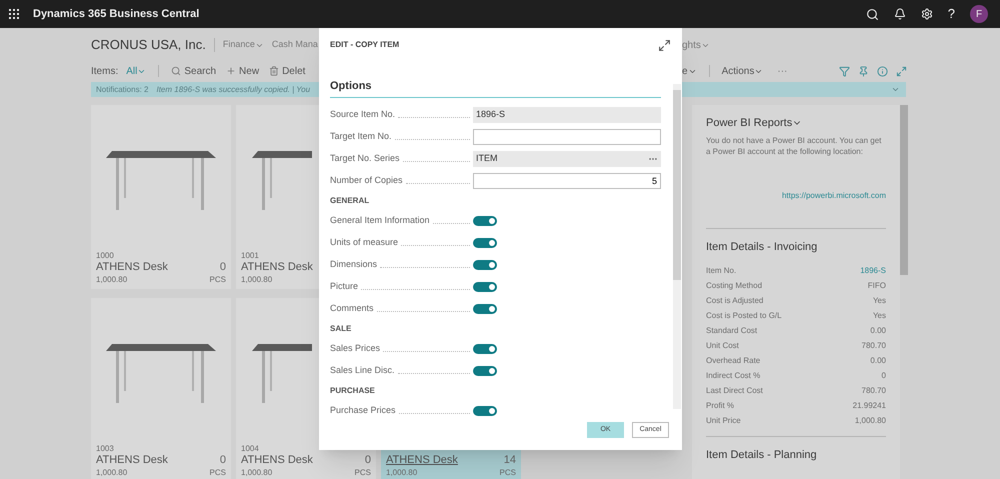 The width and height of the screenshot is (1000, 479). Describe the element at coordinates (161, 197) in the screenshot. I see `item-card: 1000 ATHENS Desk 0 1,000.80 PCS` at that location.